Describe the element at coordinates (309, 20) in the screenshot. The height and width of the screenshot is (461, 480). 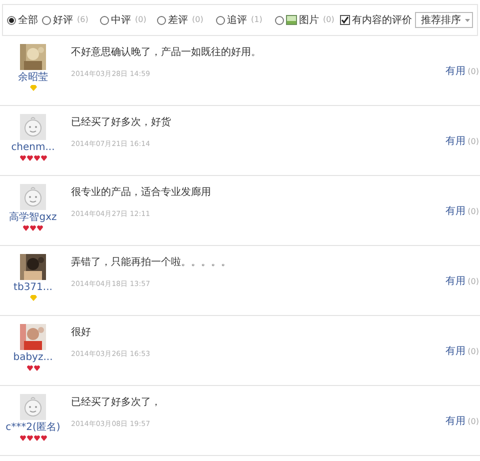
I see `filter-label: 图片` at that location.